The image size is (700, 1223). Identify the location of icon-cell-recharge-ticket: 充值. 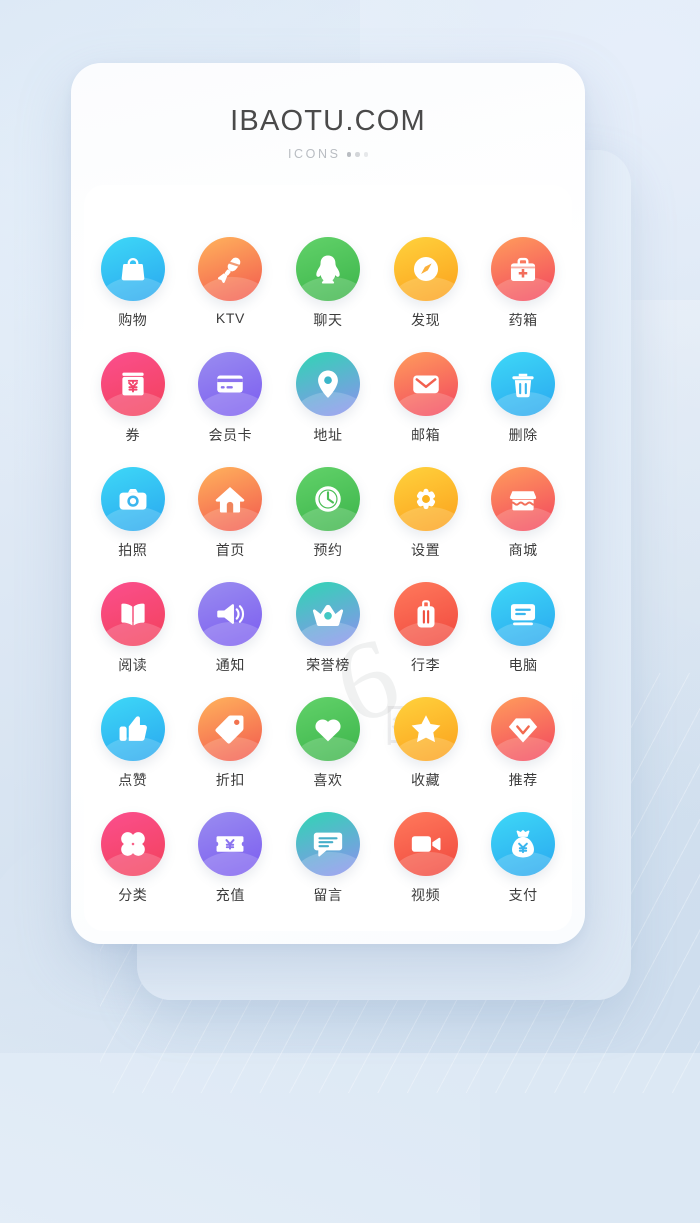
(231, 858).